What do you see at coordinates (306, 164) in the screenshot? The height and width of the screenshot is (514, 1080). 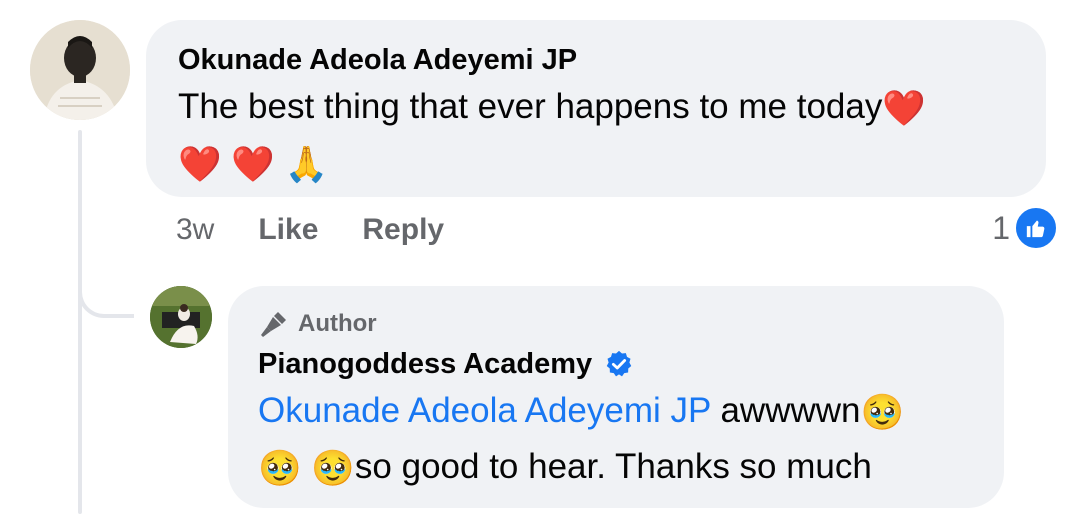 I see `folded-hands-icon: 🙏` at bounding box center [306, 164].